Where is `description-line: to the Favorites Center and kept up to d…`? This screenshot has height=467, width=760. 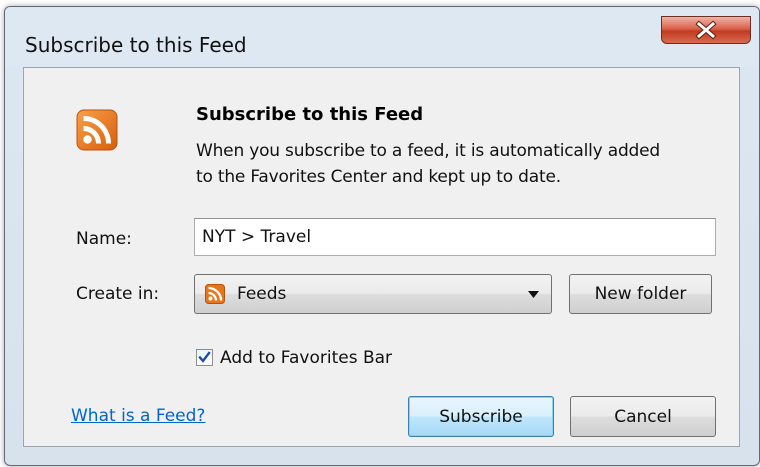
description-line: to the Favorites Center and kept up to d… is located at coordinates (378, 177).